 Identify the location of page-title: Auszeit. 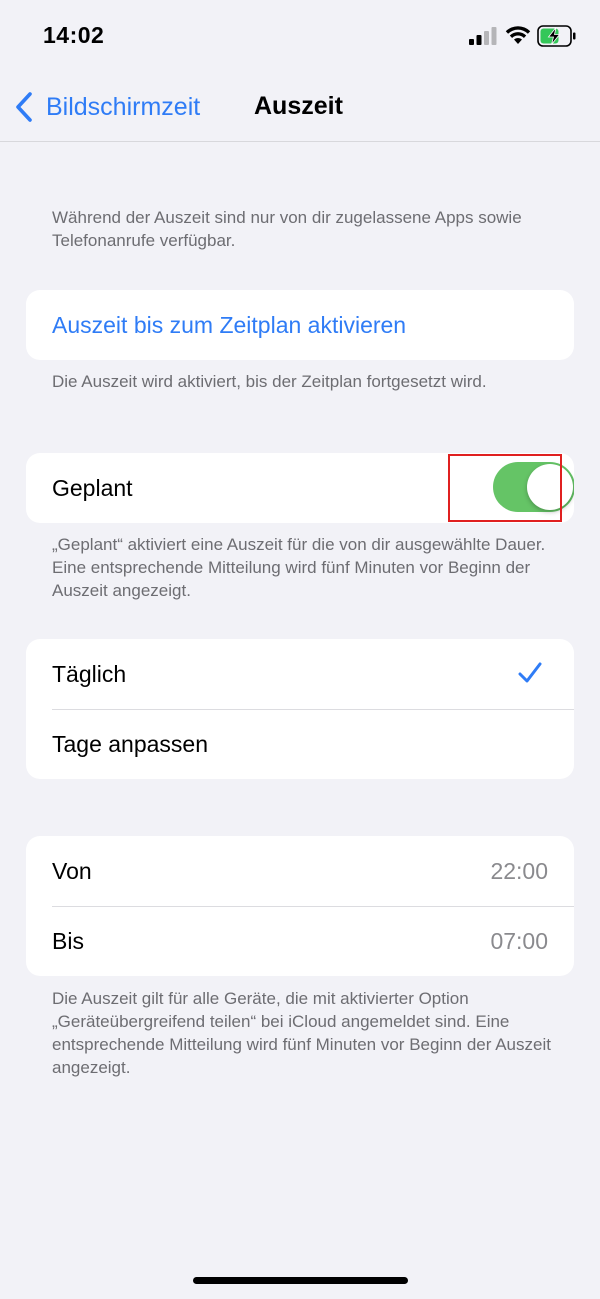
(298, 106).